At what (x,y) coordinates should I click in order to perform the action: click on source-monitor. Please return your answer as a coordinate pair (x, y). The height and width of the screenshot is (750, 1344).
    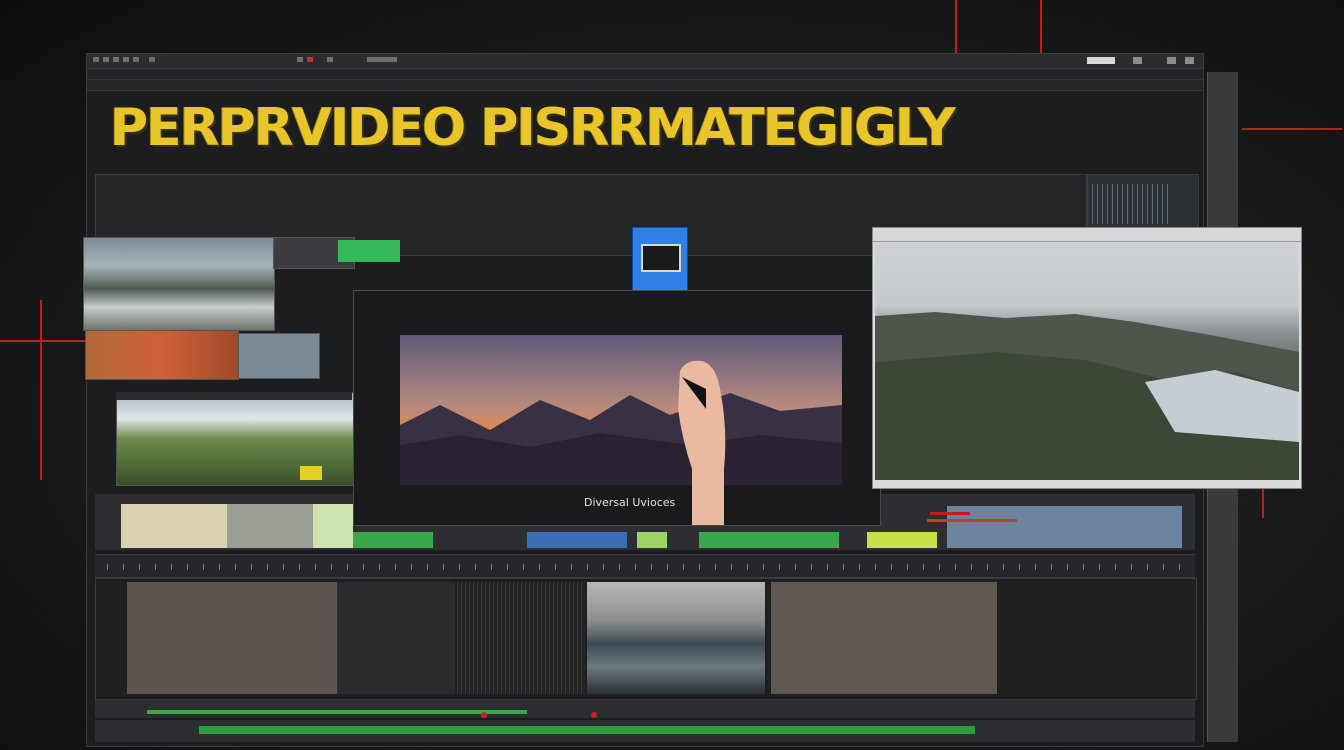
    Looking at the image, I should click on (1087, 358).